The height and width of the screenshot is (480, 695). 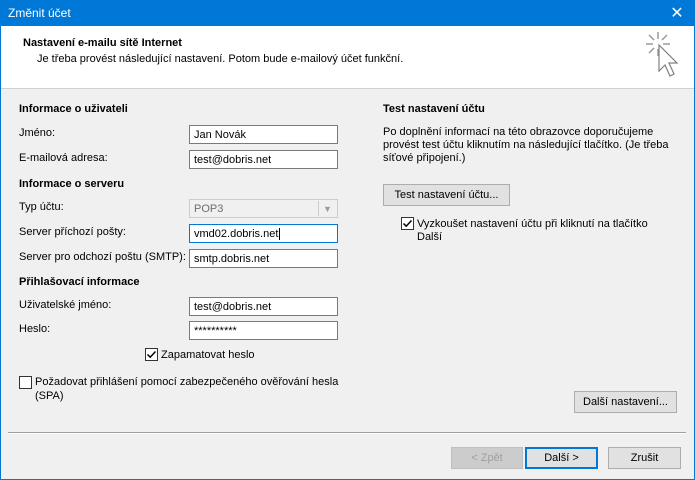 What do you see at coordinates (37, 133) in the screenshot?
I see `name-label: Jméno:` at bounding box center [37, 133].